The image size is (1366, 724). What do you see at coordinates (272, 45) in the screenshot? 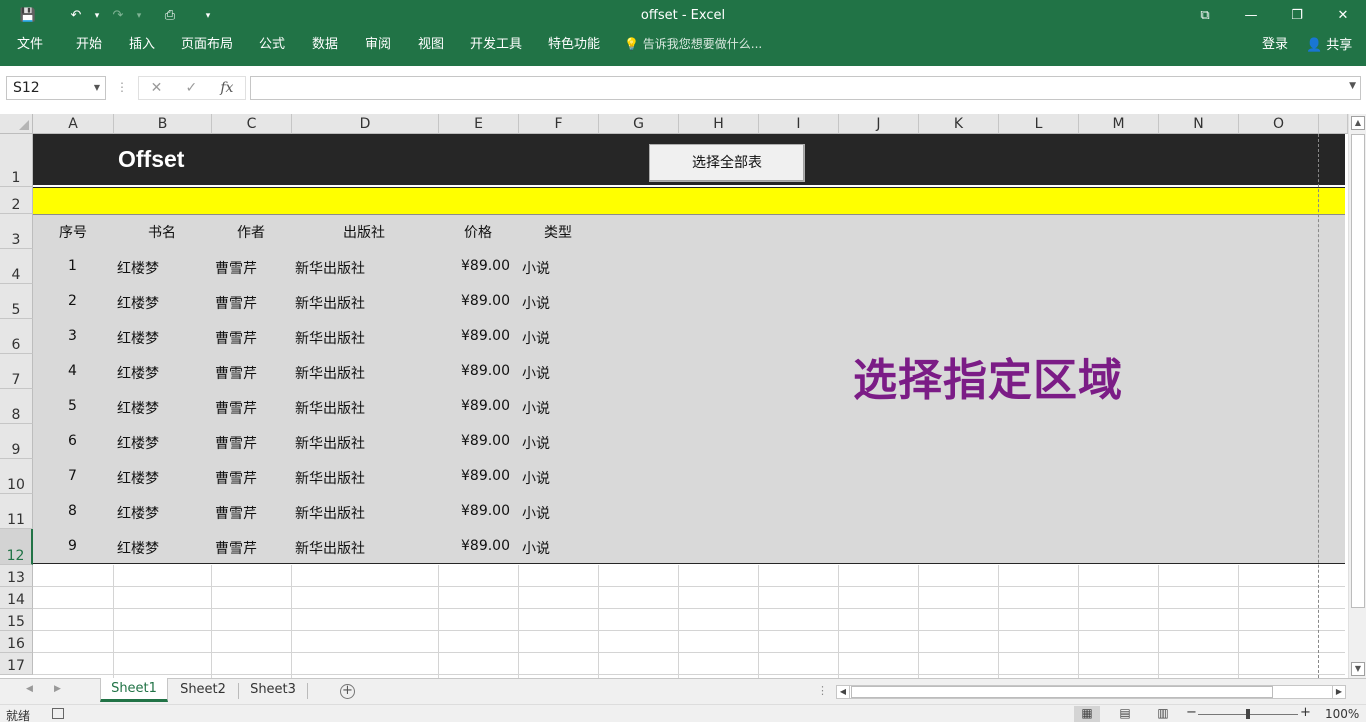
I see `tab-formulas: 公式` at bounding box center [272, 45].